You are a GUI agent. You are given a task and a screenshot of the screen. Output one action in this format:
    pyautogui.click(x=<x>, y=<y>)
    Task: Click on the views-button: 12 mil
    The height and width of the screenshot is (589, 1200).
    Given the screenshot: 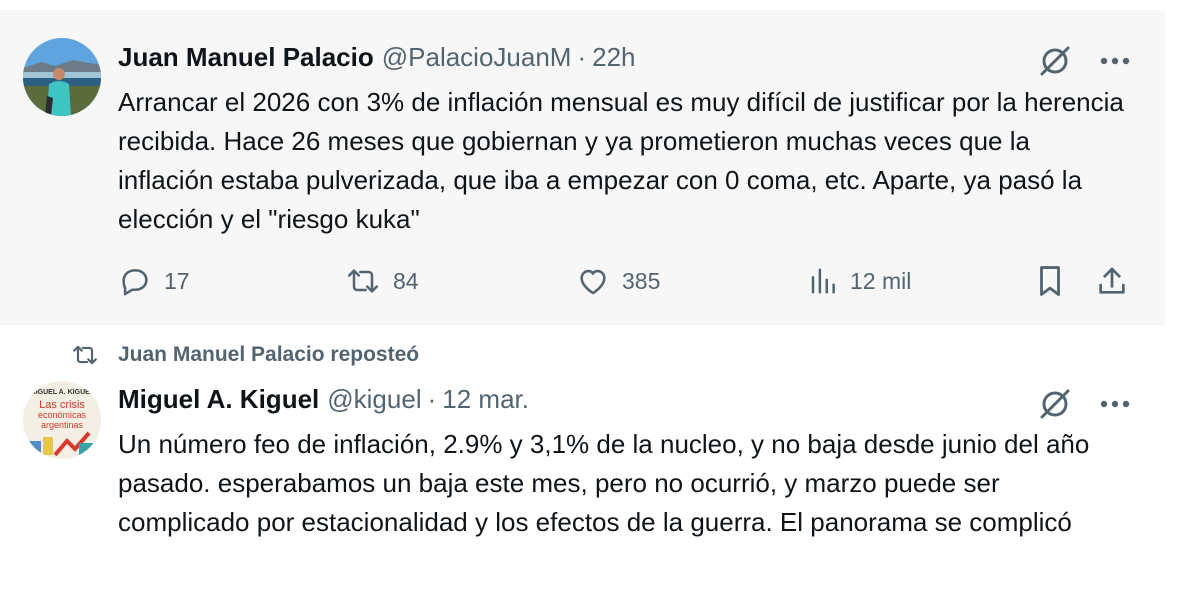 What is the action you would take?
    pyautogui.click(x=859, y=281)
    